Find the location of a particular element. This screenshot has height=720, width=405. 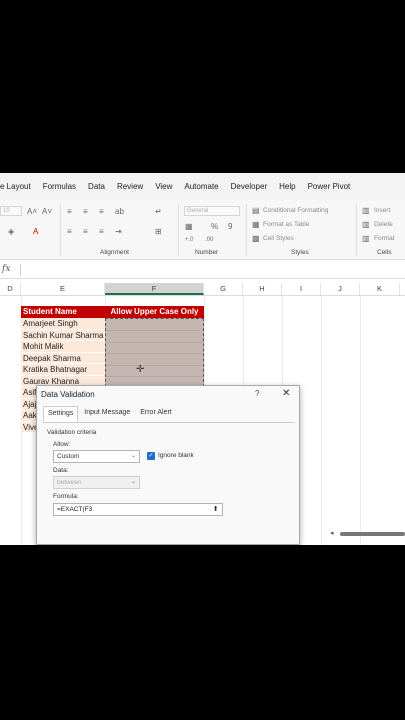

format-as-table-button: Format as Table is located at coordinates (286, 224).